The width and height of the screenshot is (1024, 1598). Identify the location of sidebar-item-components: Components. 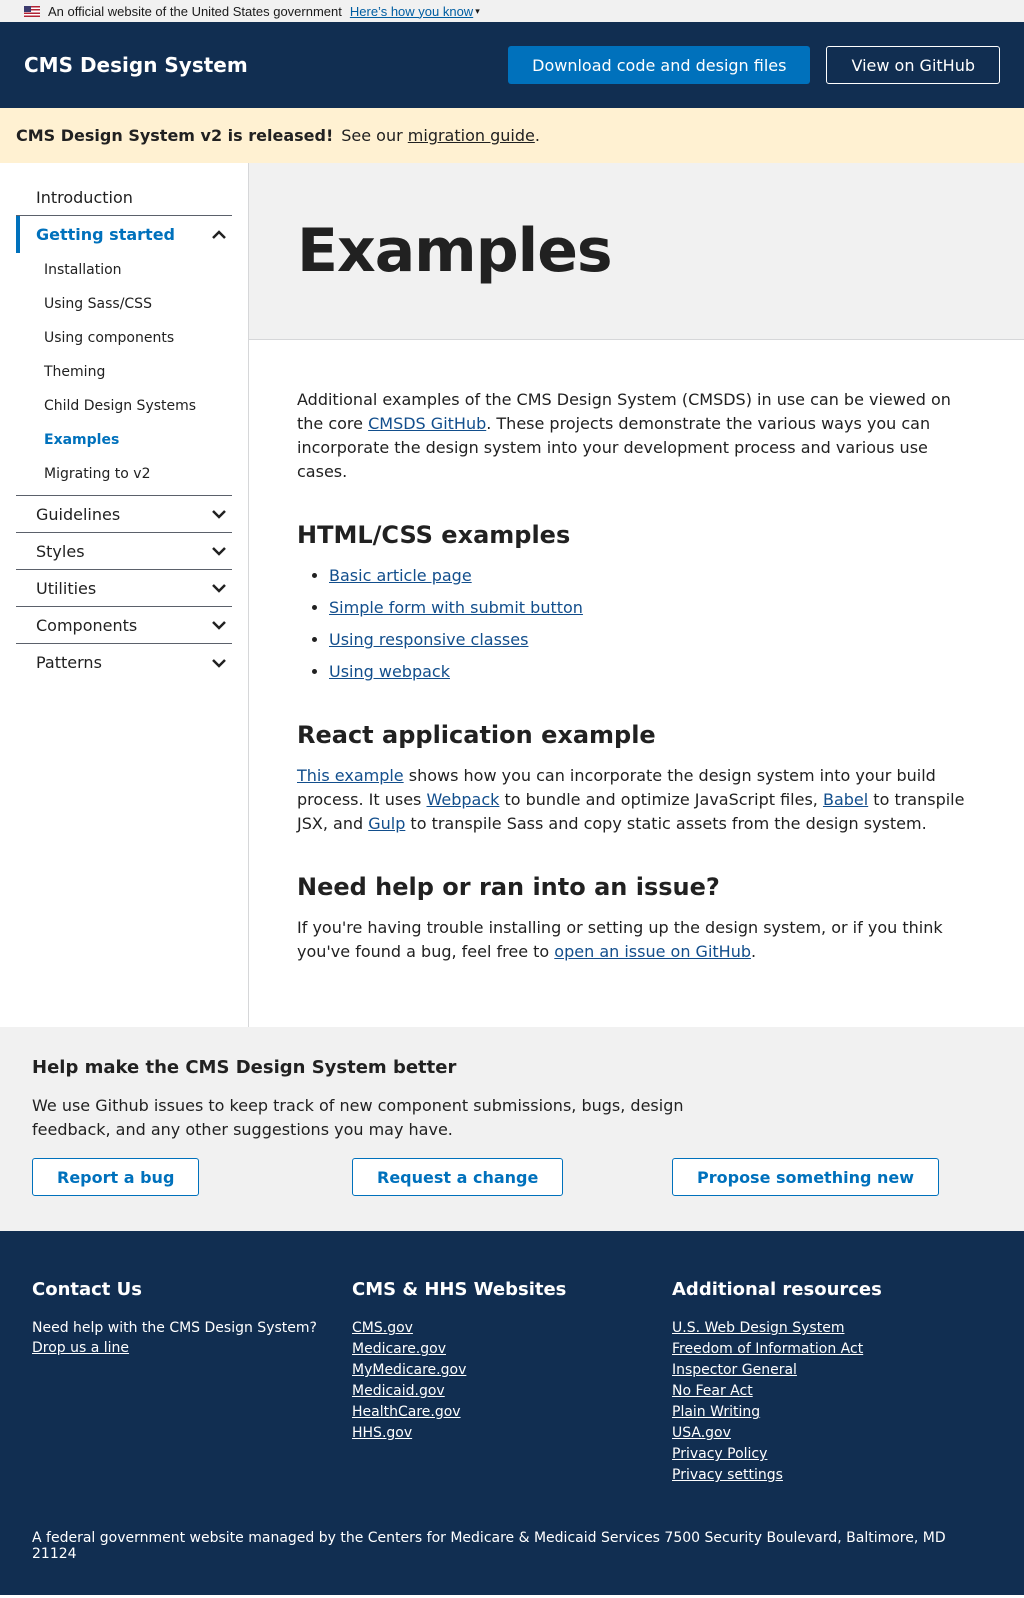
(124, 625).